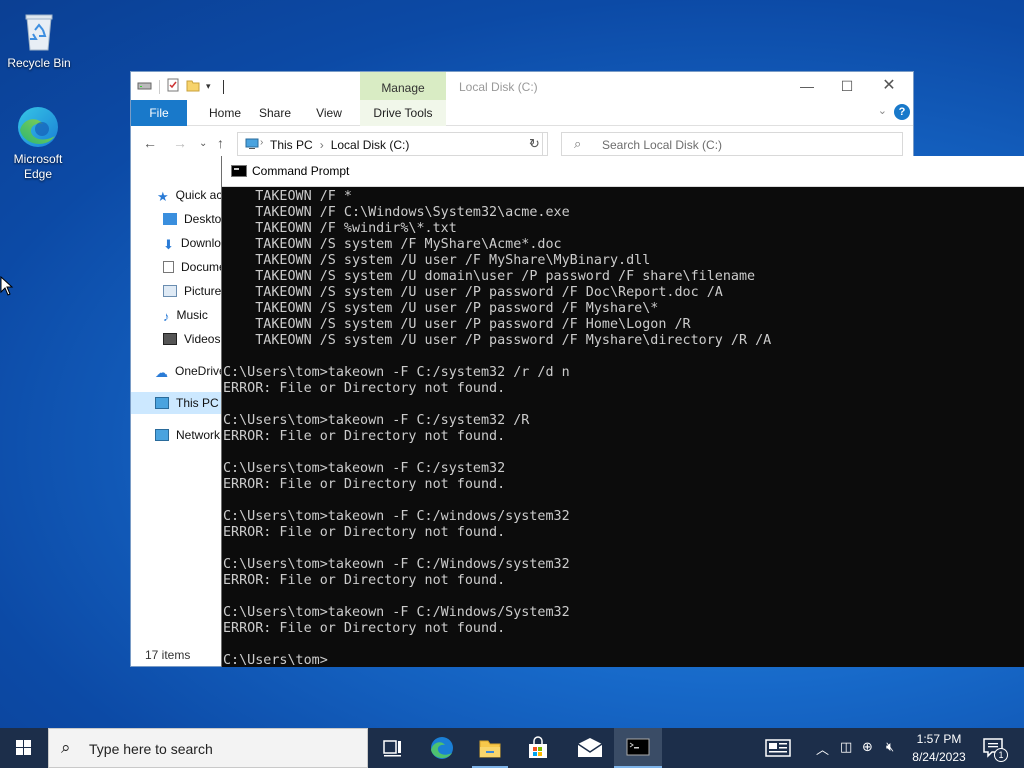  What do you see at coordinates (193, 86) in the screenshot?
I see `new-folder-icon` at bounding box center [193, 86].